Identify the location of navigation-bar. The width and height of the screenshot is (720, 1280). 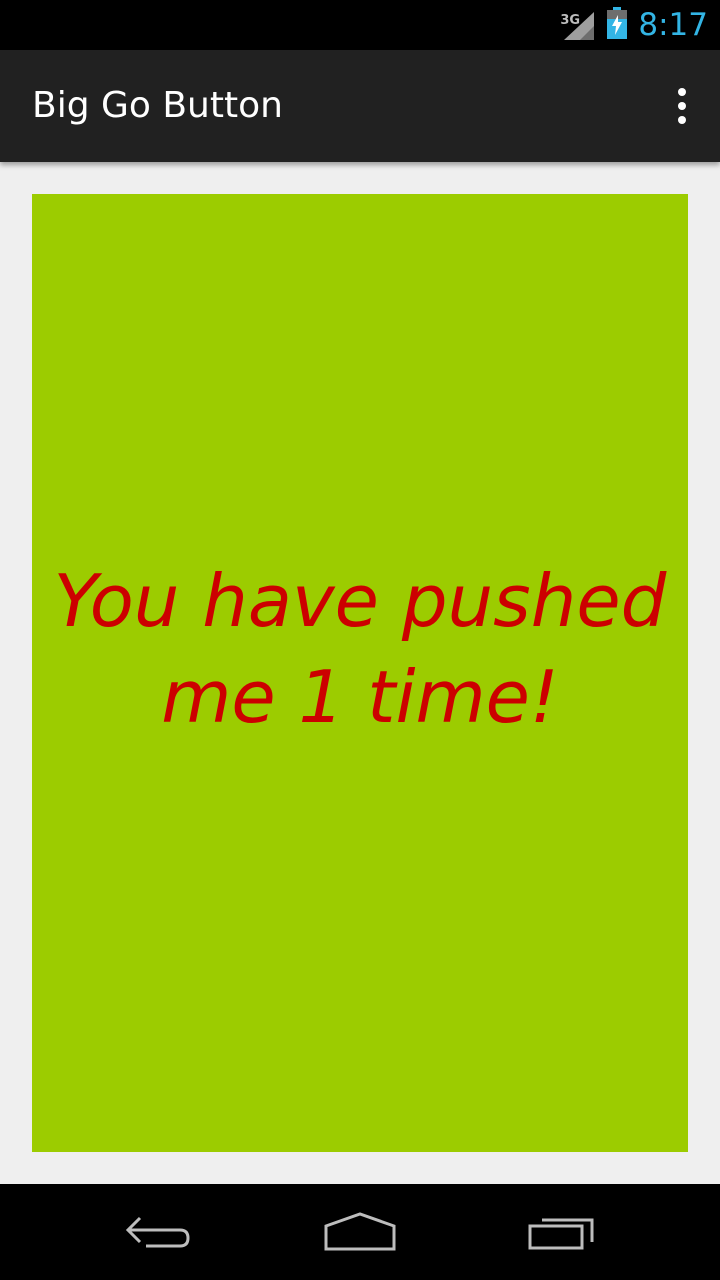
(360, 1232).